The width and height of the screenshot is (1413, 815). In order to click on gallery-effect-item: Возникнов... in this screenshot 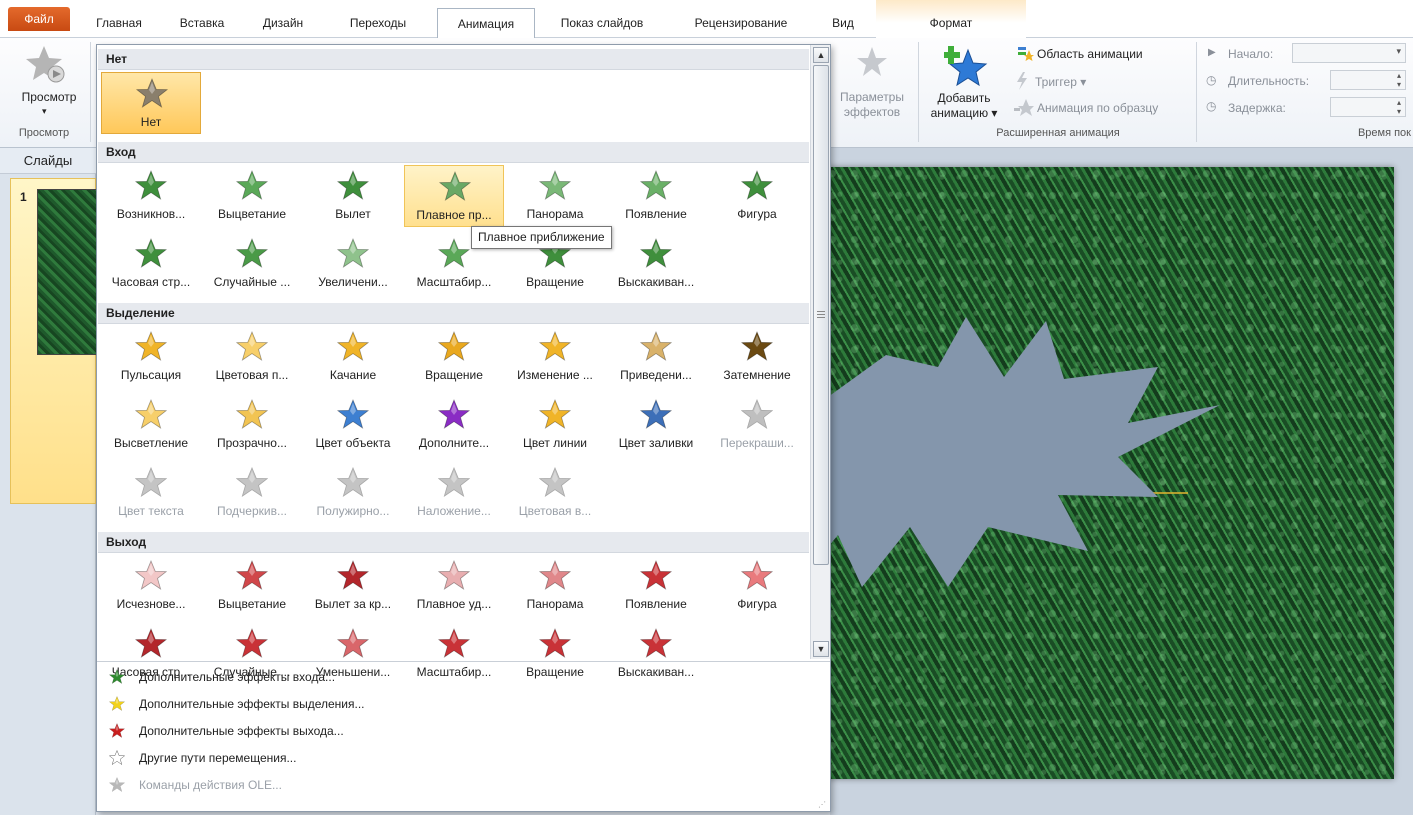, I will do `click(151, 196)`.